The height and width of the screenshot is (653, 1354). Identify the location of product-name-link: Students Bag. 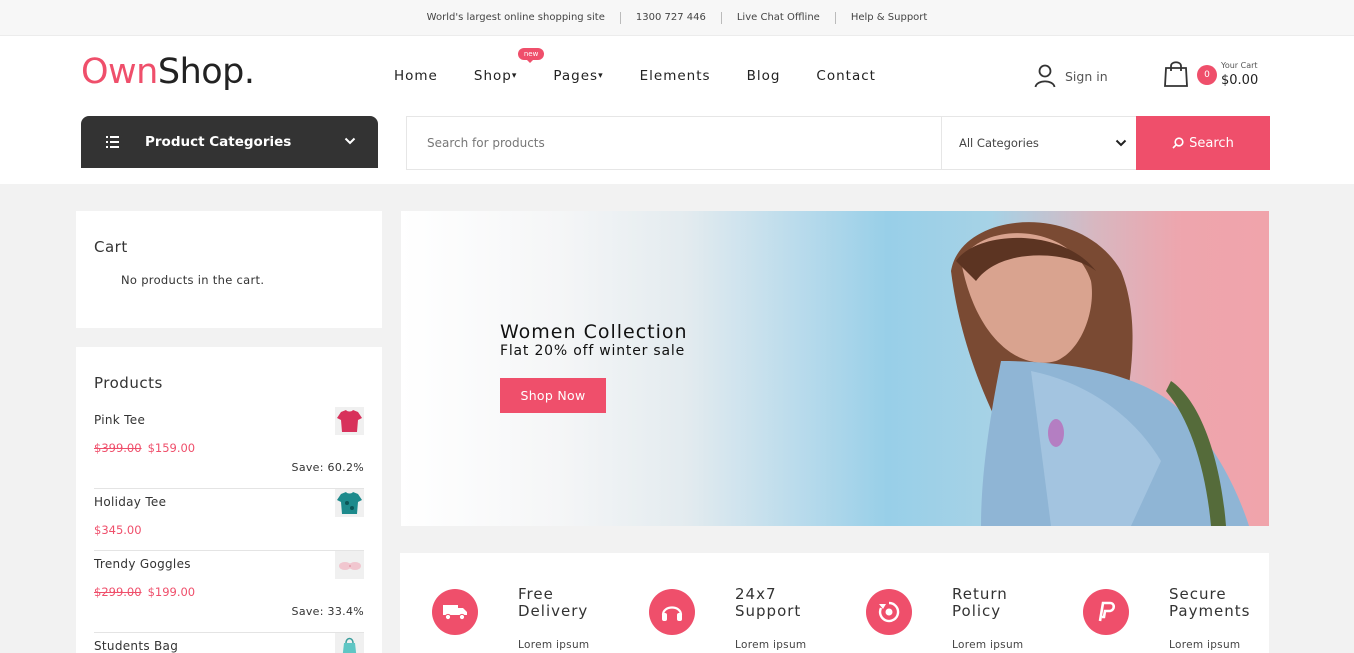
(136, 646).